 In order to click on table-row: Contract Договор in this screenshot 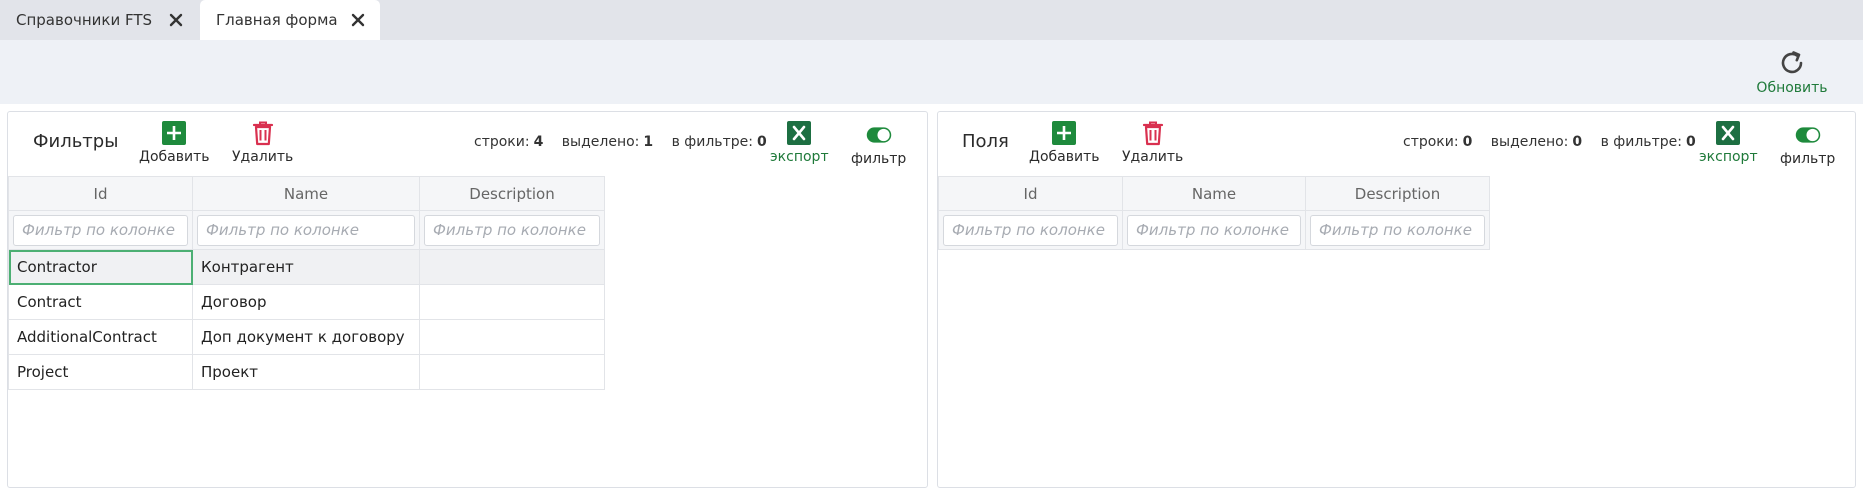, I will do `click(306, 302)`.